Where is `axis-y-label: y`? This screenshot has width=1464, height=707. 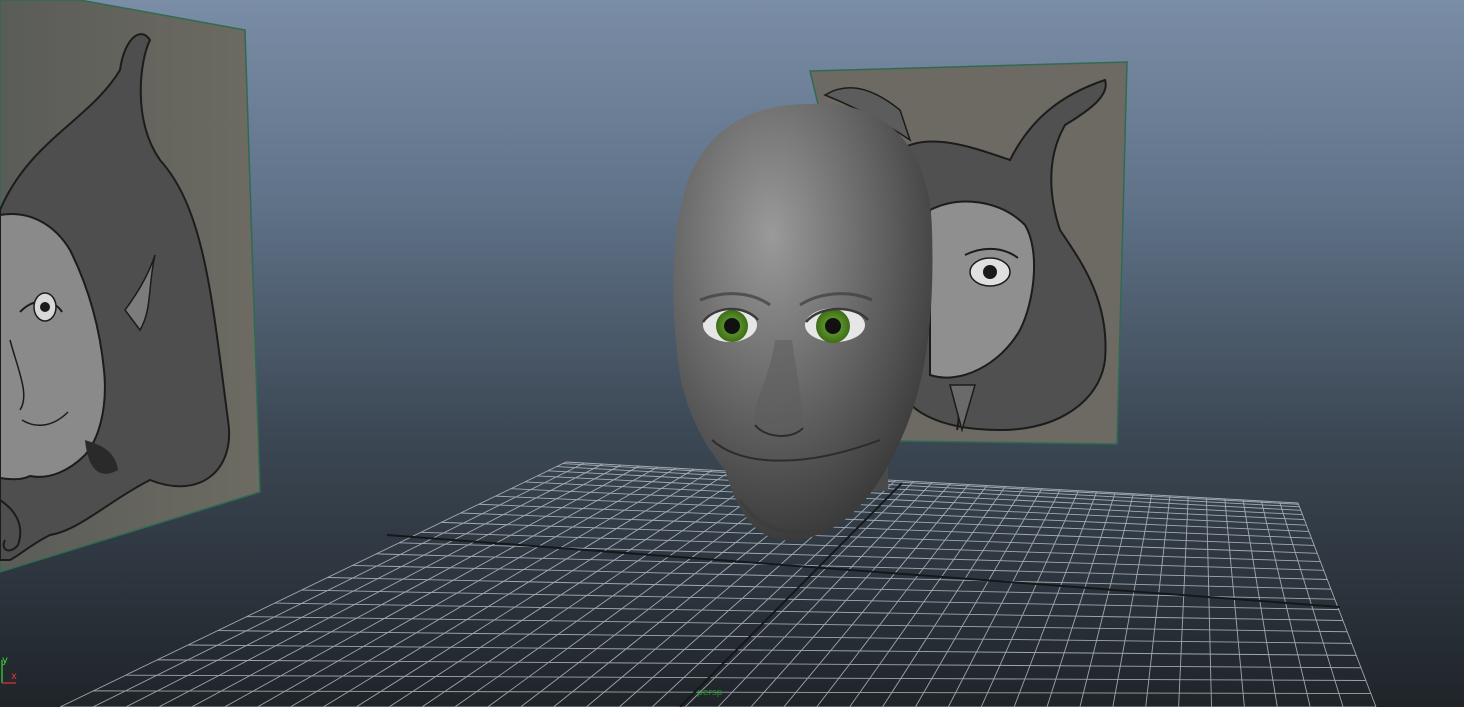
axis-y-label: y is located at coordinates (5, 660).